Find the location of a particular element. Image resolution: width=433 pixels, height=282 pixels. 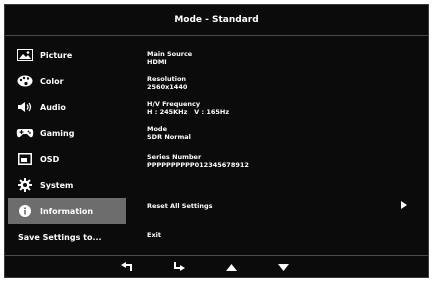

hv-frequency-info: H/V Frequency H : 245KHz V : 165Hz is located at coordinates (198, 108).